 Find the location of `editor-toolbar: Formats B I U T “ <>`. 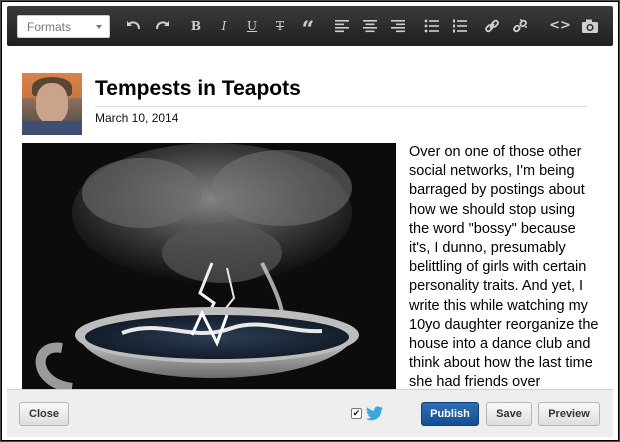

editor-toolbar: Formats B I U T “ <> is located at coordinates (310, 26).